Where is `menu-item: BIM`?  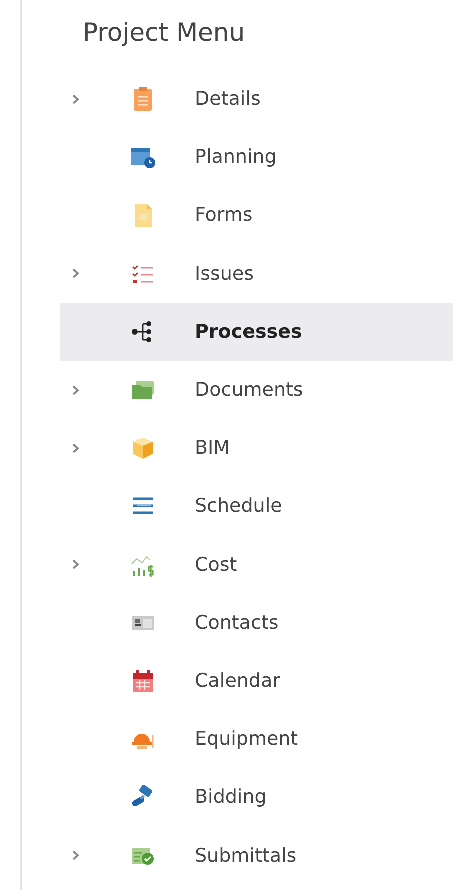 menu-item: BIM is located at coordinates (256, 448).